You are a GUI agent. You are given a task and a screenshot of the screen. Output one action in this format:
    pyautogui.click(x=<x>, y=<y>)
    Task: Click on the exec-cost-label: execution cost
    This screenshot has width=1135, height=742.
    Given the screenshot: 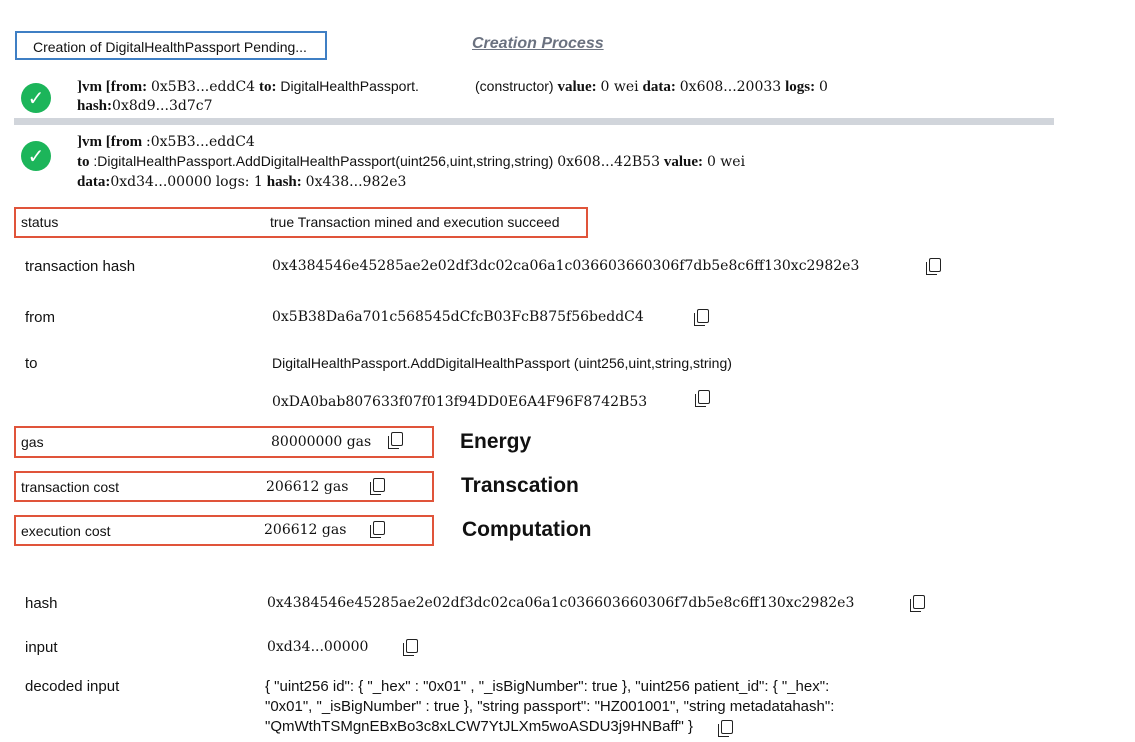 What is the action you would take?
    pyautogui.click(x=66, y=531)
    